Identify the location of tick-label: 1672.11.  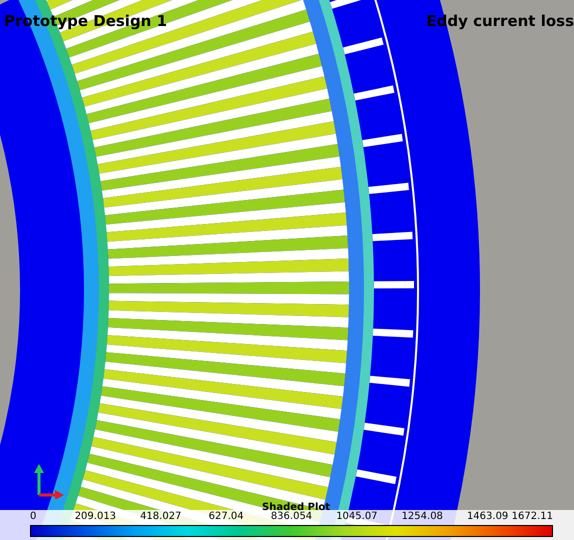
(532, 517).